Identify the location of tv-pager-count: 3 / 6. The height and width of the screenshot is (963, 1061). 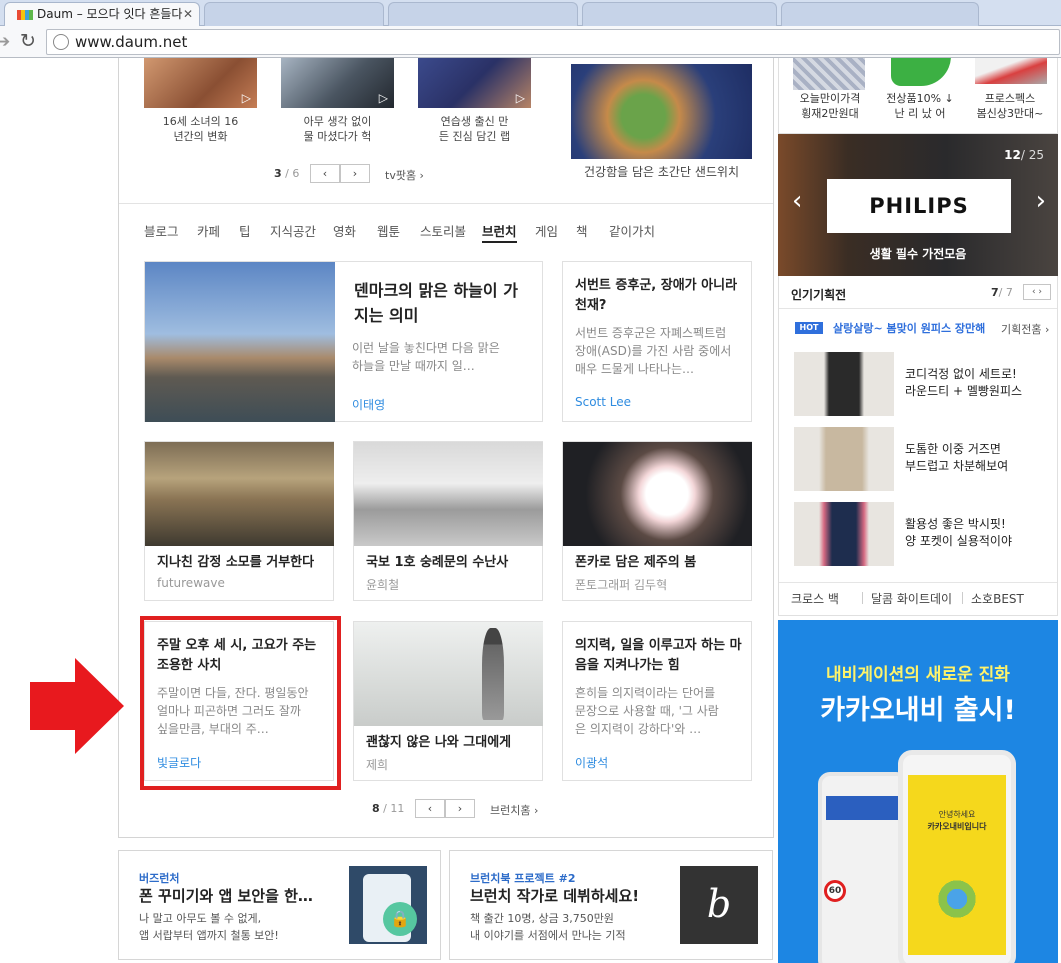
(287, 173).